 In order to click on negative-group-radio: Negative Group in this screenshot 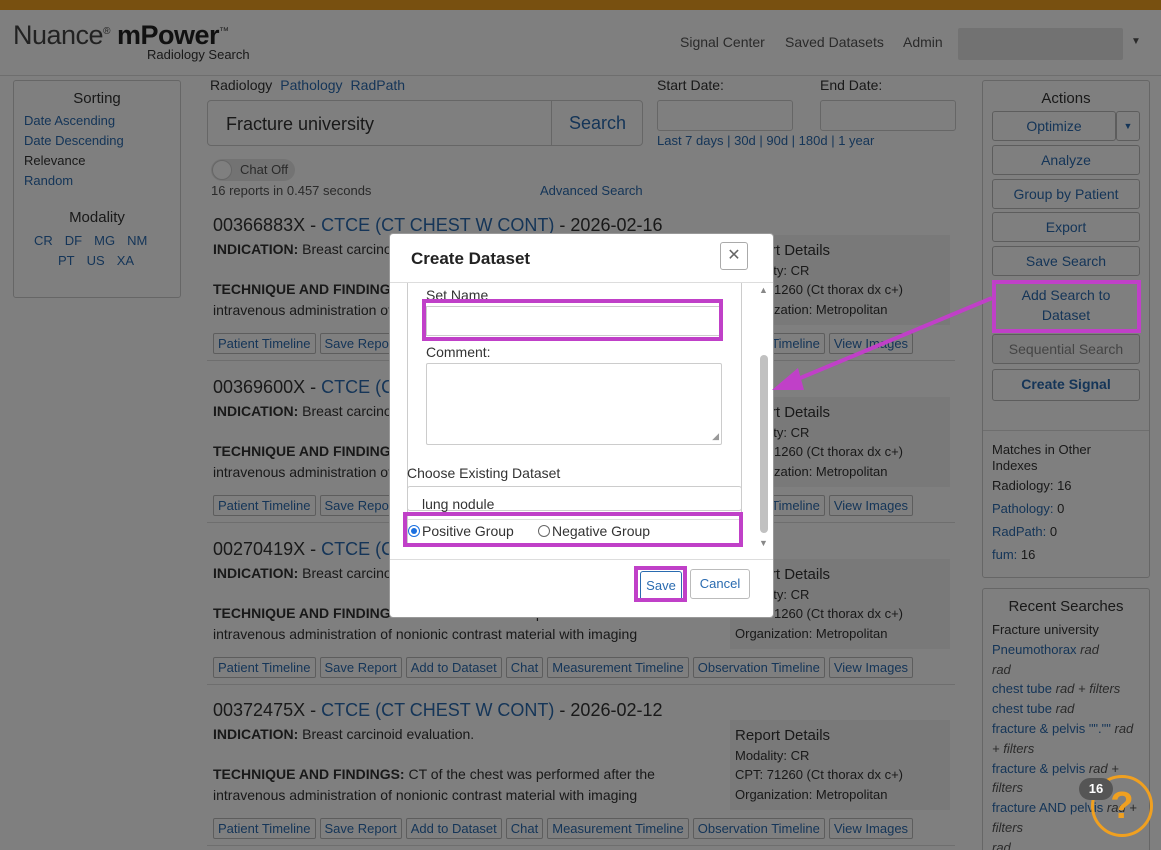, I will do `click(594, 531)`.